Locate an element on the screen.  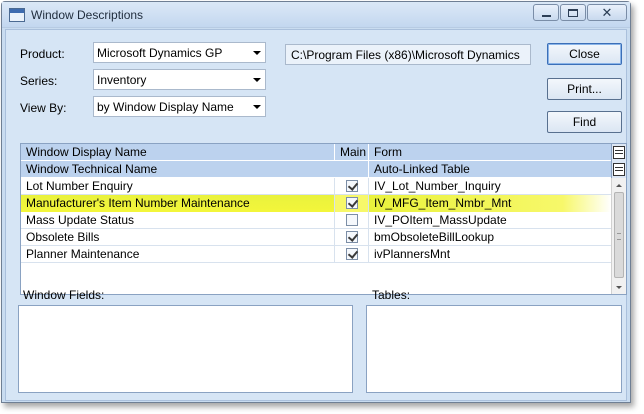
grid-expand-buttons is located at coordinates (618, 161).